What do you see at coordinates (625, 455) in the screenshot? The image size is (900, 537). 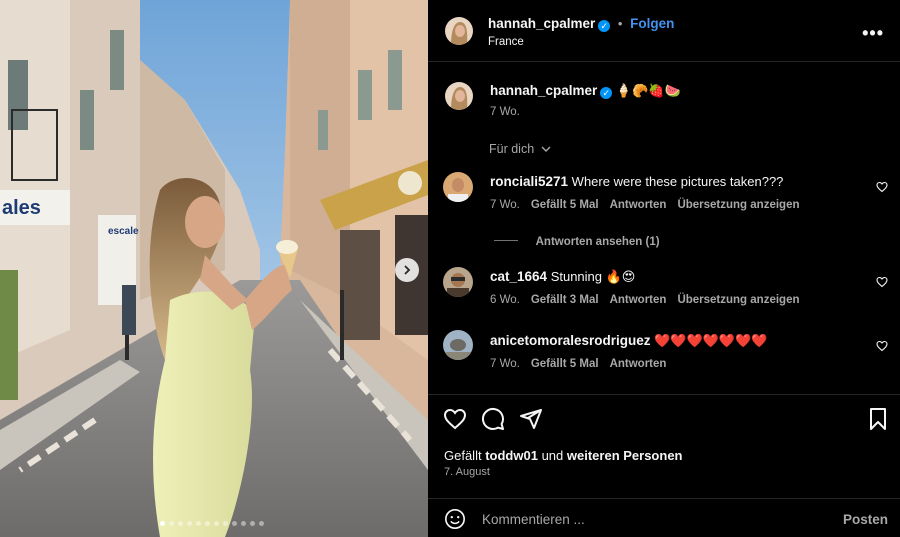 I see `likes-suffix: weiteren Personen` at bounding box center [625, 455].